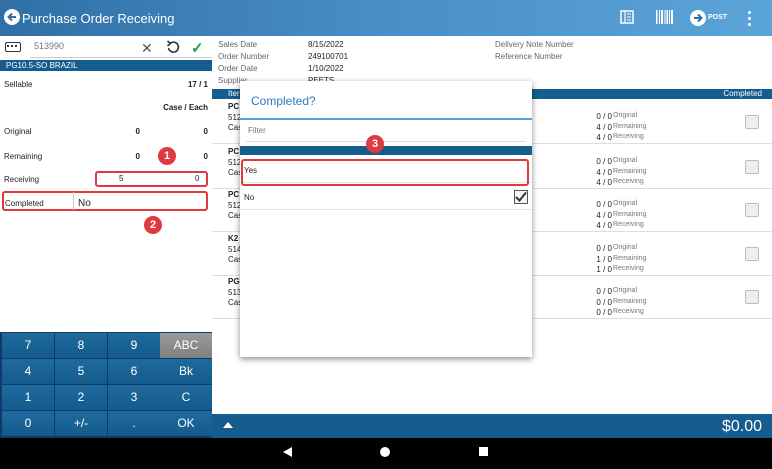  What do you see at coordinates (742, 93) in the screenshot?
I see `completed-column-header: Completed` at bounding box center [742, 93].